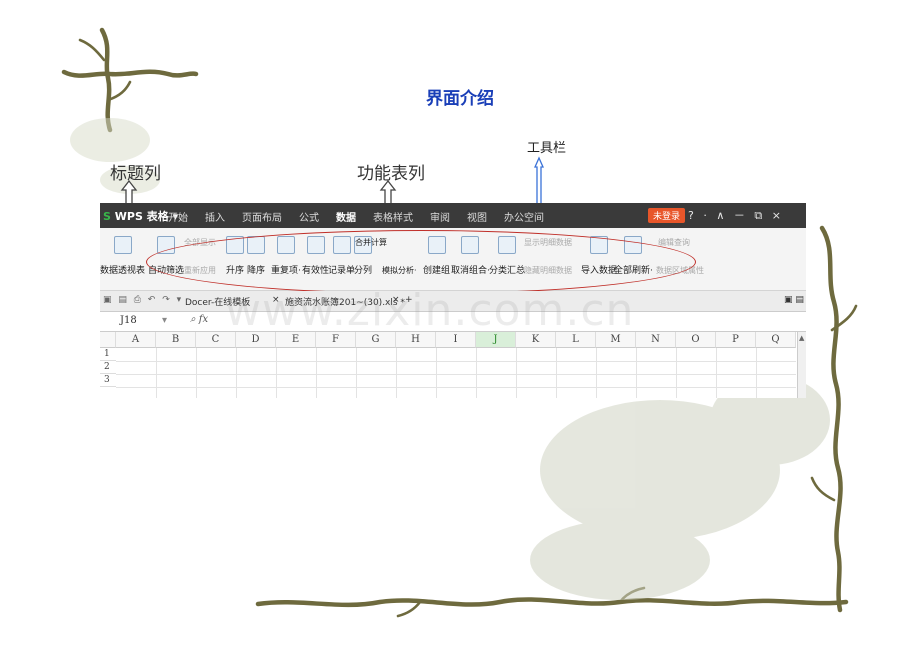 The image size is (920, 652). What do you see at coordinates (108, 354) in the screenshot?
I see `row-header: 1` at bounding box center [108, 354].